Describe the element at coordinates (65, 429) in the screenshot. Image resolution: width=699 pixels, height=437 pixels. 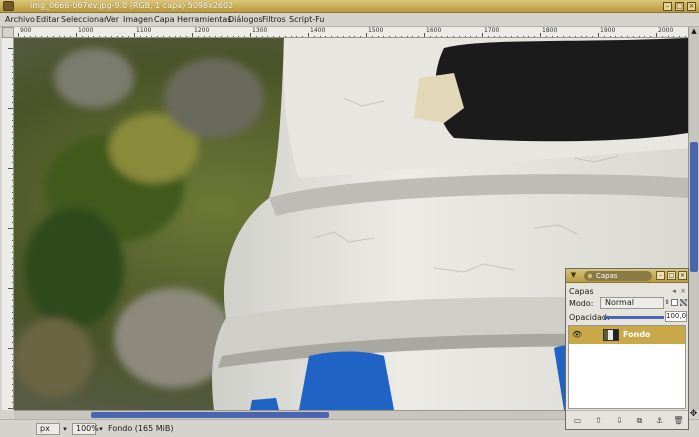
I see `unit-dropdown-icon: ▾` at that location.